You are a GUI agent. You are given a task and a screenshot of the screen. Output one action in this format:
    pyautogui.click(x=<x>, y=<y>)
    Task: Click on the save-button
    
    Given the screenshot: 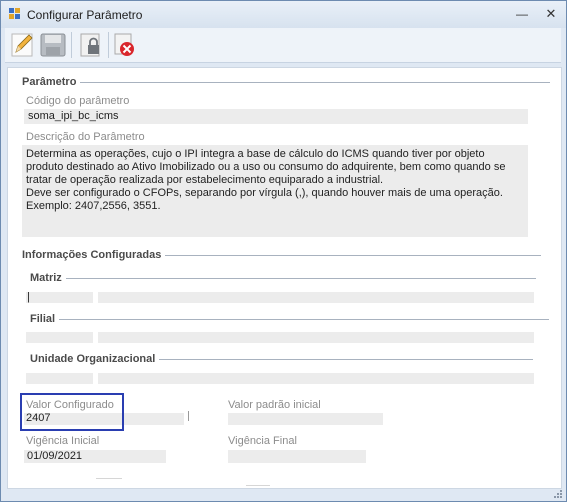 What is the action you would take?
    pyautogui.click(x=53, y=45)
    